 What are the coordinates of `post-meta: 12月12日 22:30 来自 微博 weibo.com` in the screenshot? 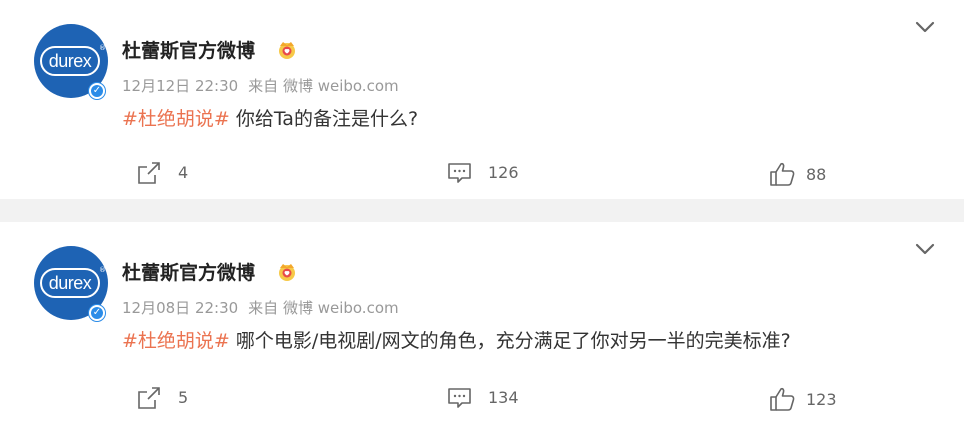 It's located at (260, 85).